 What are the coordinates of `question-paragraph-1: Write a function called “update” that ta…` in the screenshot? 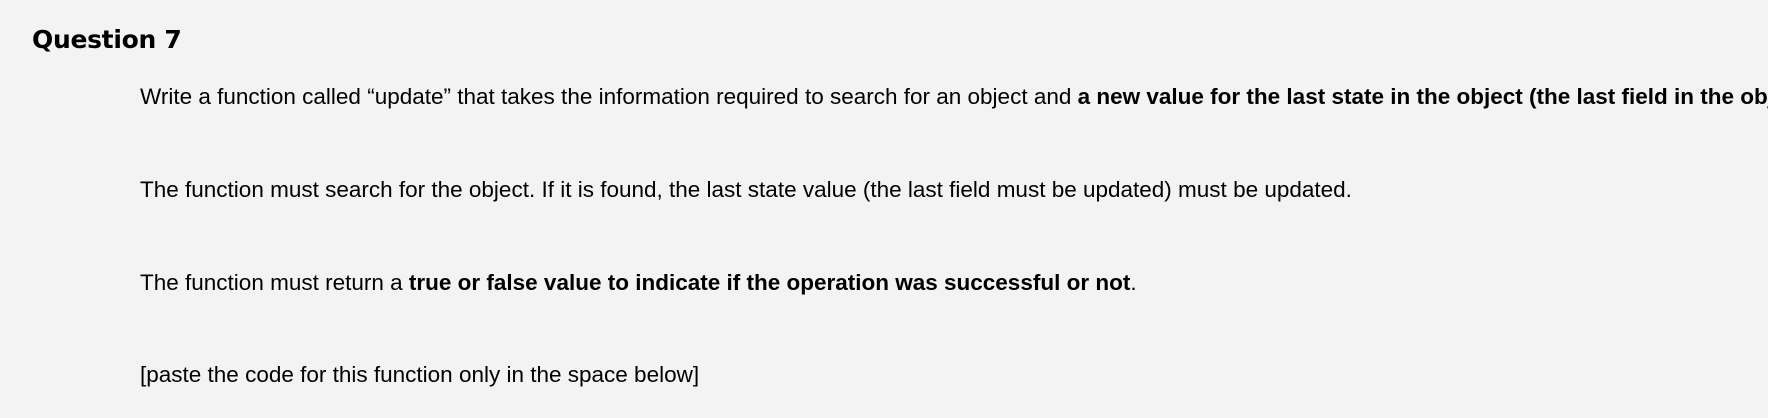 It's located at (954, 97).